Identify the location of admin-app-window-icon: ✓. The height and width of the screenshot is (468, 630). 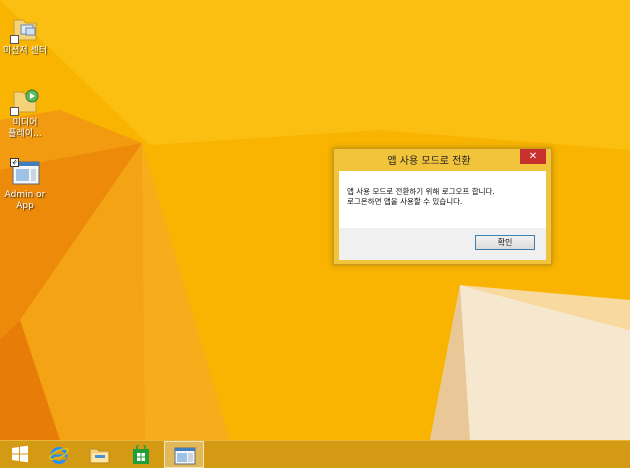
(25, 173).